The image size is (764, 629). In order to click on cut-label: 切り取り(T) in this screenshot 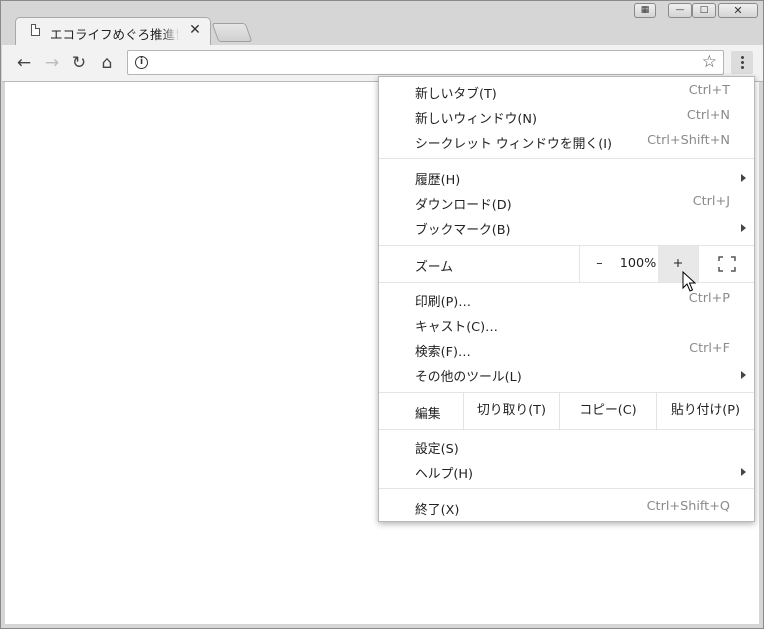, I will do `click(511, 410)`.